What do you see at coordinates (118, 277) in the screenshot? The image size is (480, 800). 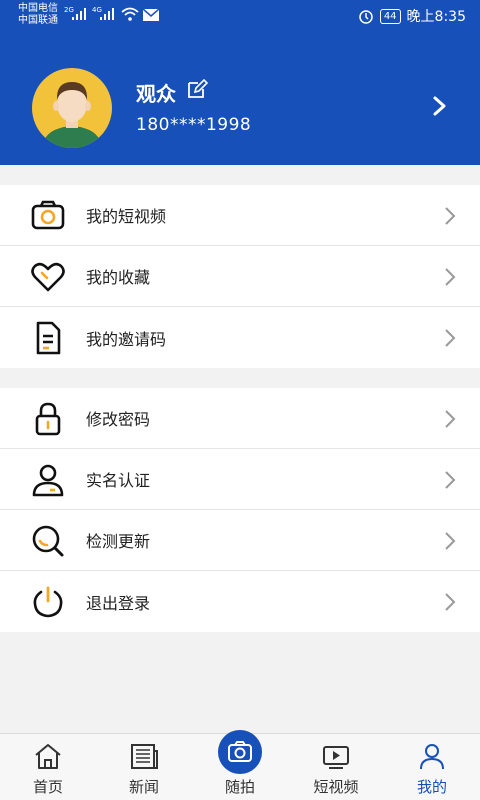 I see `menu-item-label: 我的收藏` at bounding box center [118, 277].